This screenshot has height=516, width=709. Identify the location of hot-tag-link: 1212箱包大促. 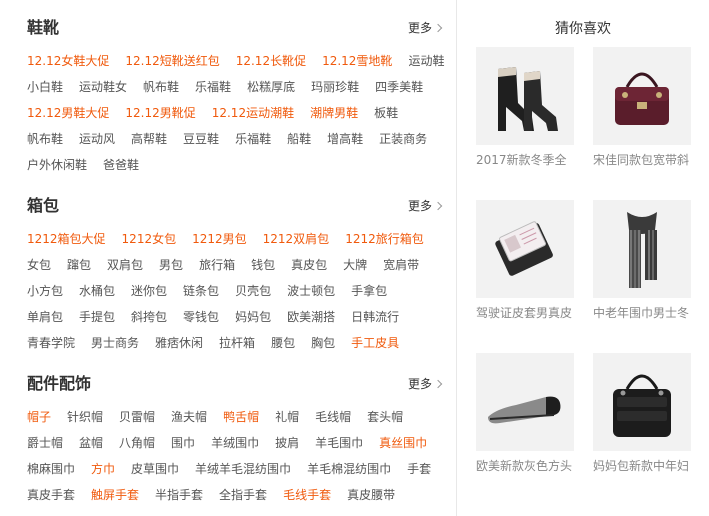
(66, 239).